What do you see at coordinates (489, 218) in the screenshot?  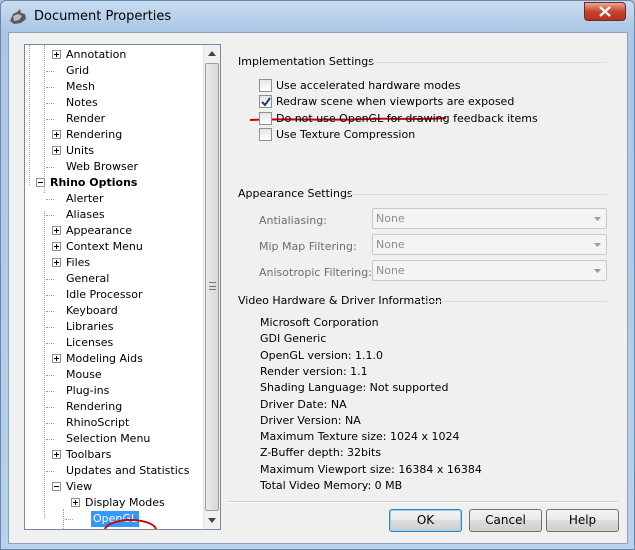 I see `antialiasing-select: None` at bounding box center [489, 218].